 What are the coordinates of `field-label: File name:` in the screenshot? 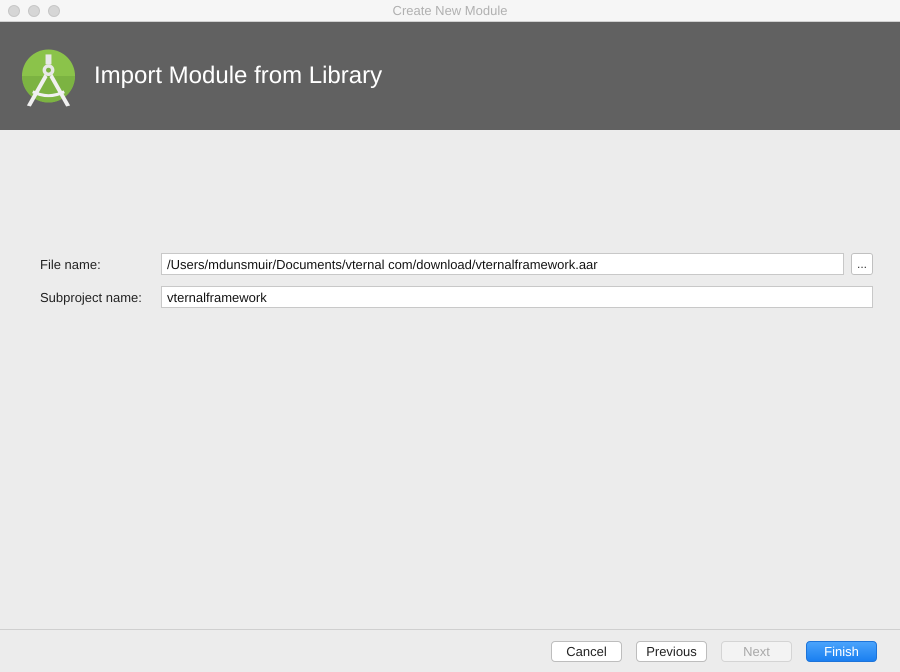 It's located at (71, 264).